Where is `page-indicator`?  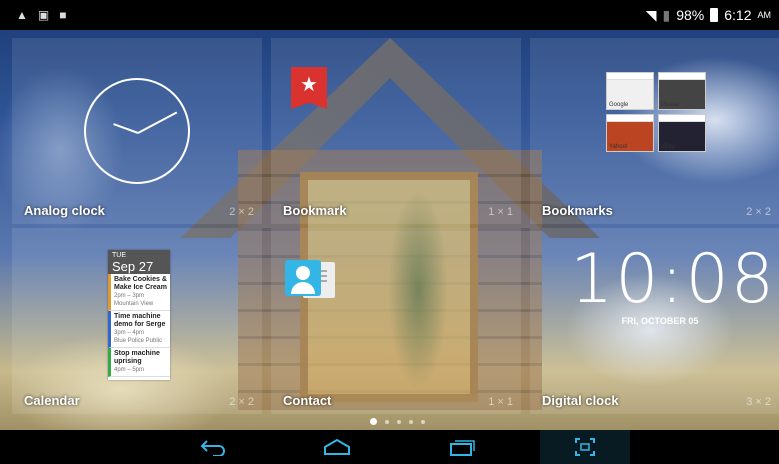
page-indicator is located at coordinates (397, 421).